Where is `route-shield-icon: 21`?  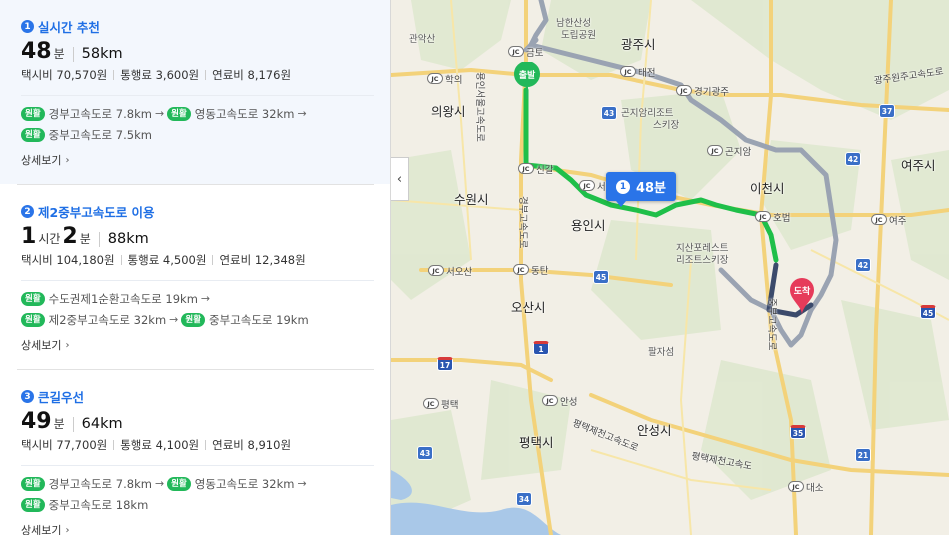 route-shield-icon: 21 is located at coordinates (863, 455).